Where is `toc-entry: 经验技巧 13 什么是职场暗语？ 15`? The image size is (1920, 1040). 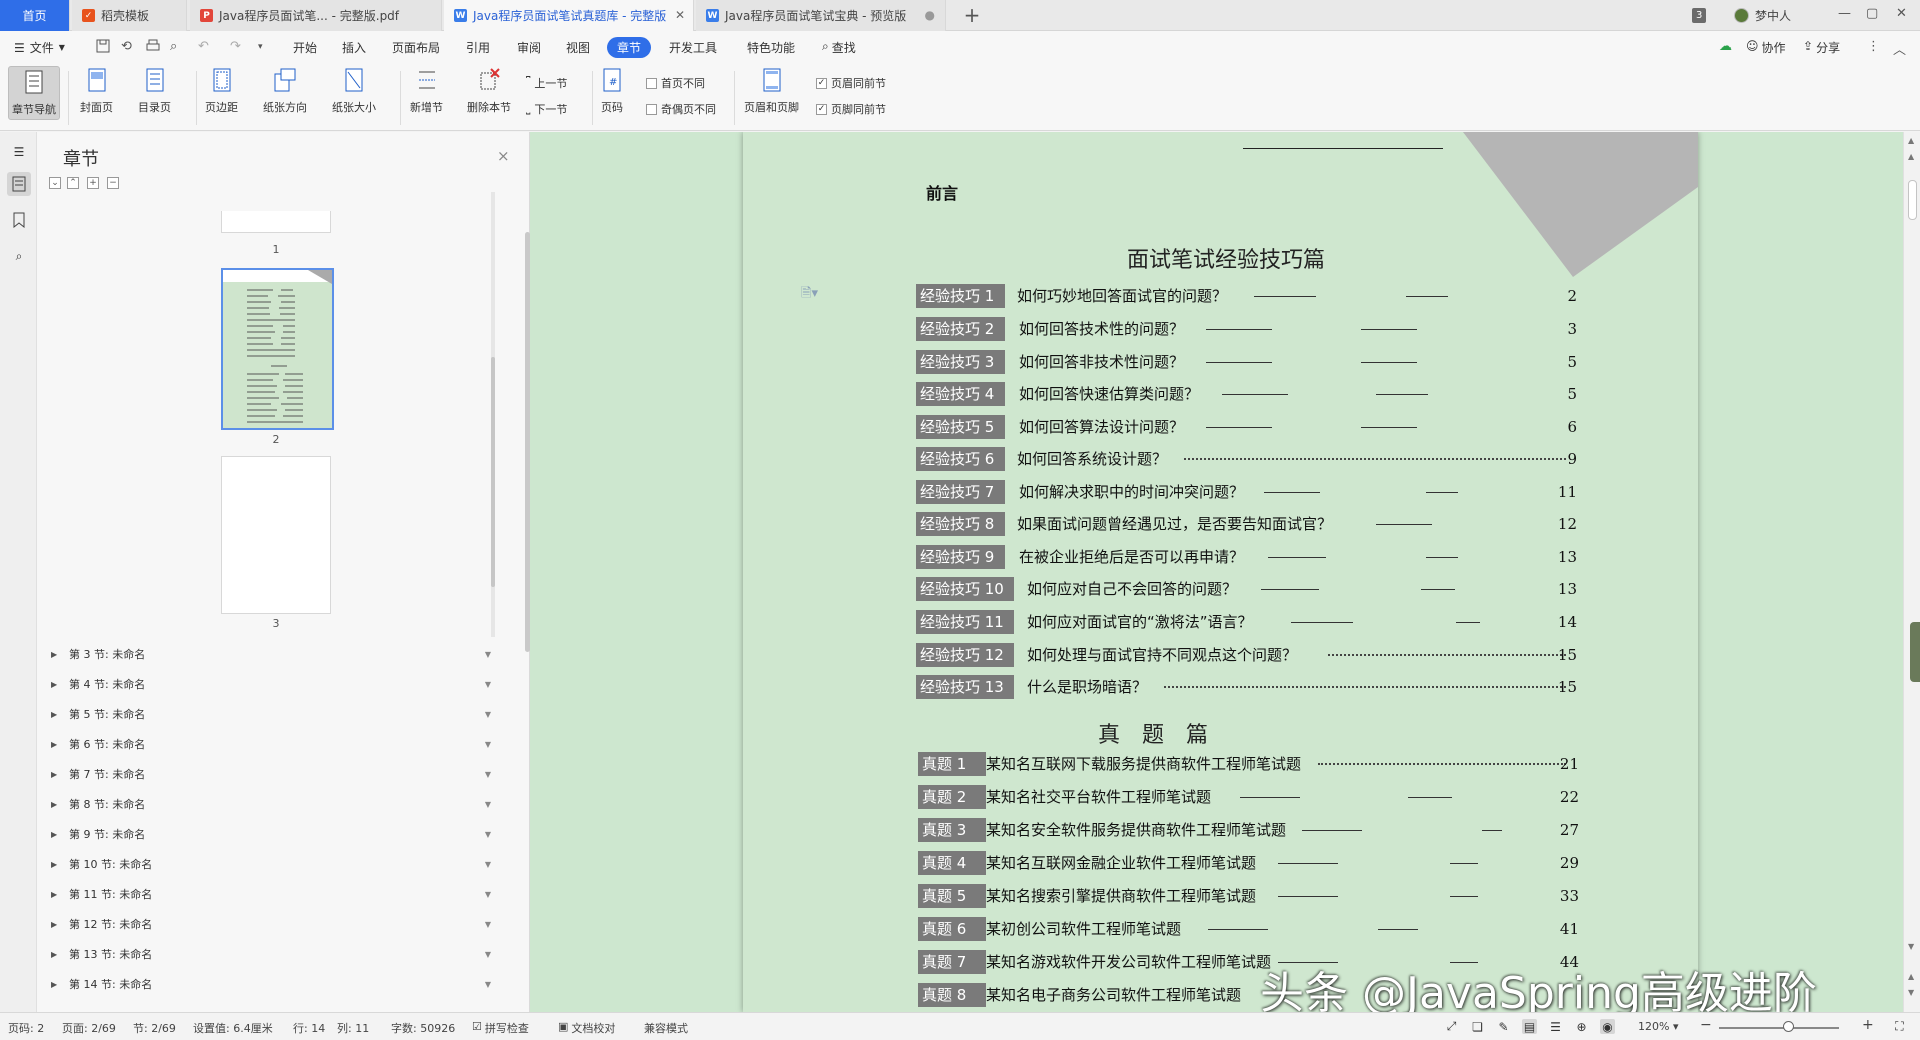 toc-entry: 经验技巧 13 什么是职场暗语？ 15 is located at coordinates (1296, 687).